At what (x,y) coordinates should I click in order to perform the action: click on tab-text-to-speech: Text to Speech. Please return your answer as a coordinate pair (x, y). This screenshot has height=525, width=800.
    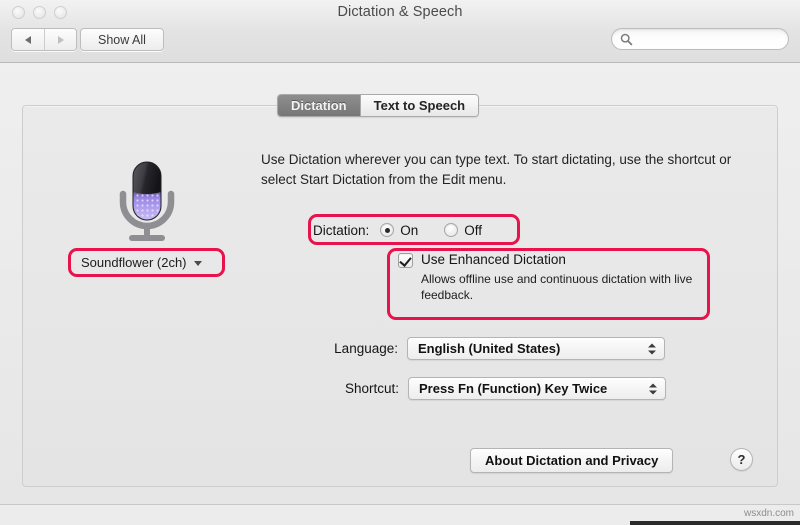
    Looking at the image, I should click on (419, 105).